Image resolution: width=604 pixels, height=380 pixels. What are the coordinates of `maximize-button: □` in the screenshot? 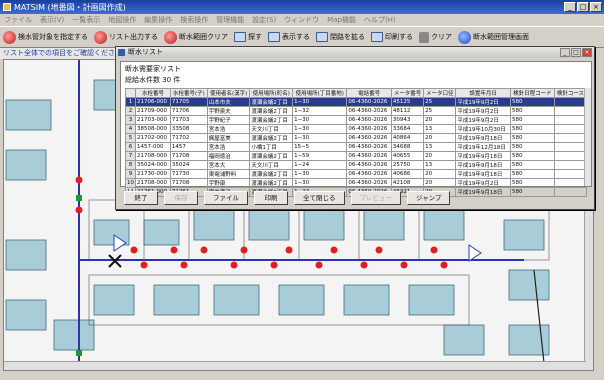 It's located at (583, 7).